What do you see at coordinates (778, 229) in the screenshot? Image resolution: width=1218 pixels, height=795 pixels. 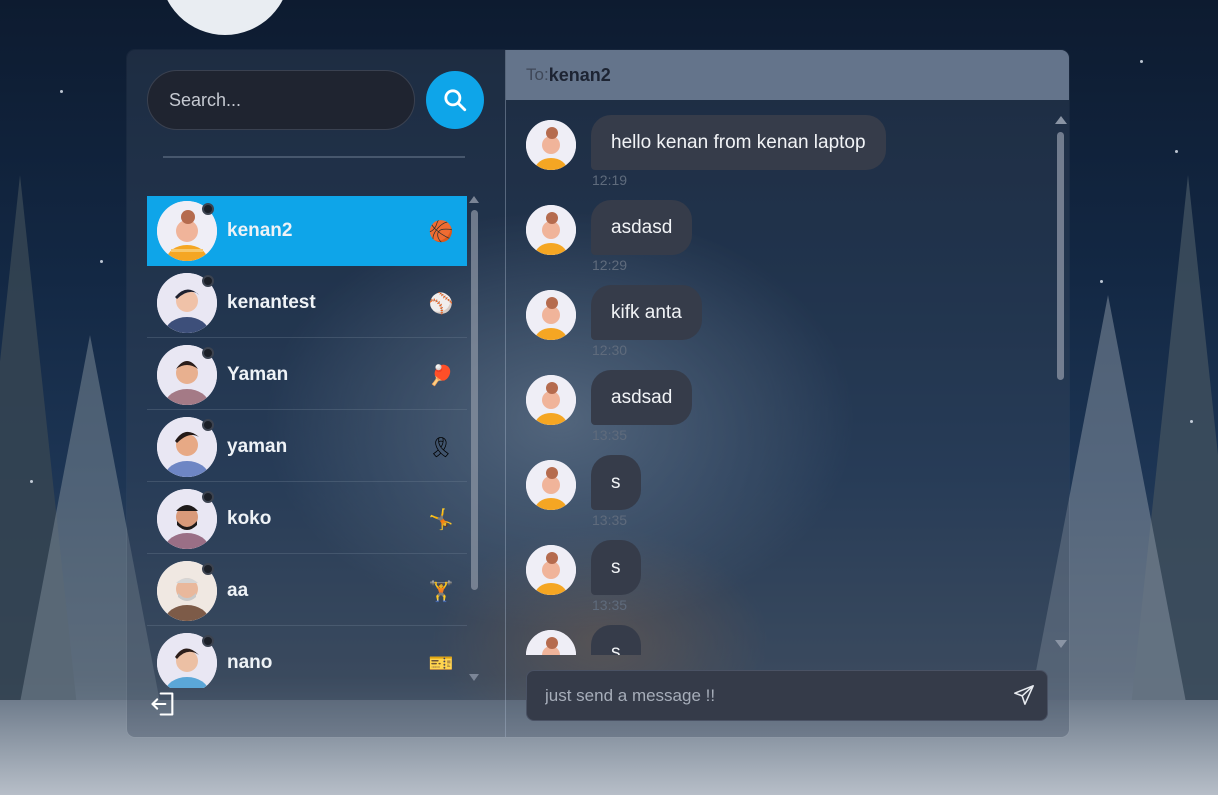 I see `message-item: asdasd 12:29` at bounding box center [778, 229].